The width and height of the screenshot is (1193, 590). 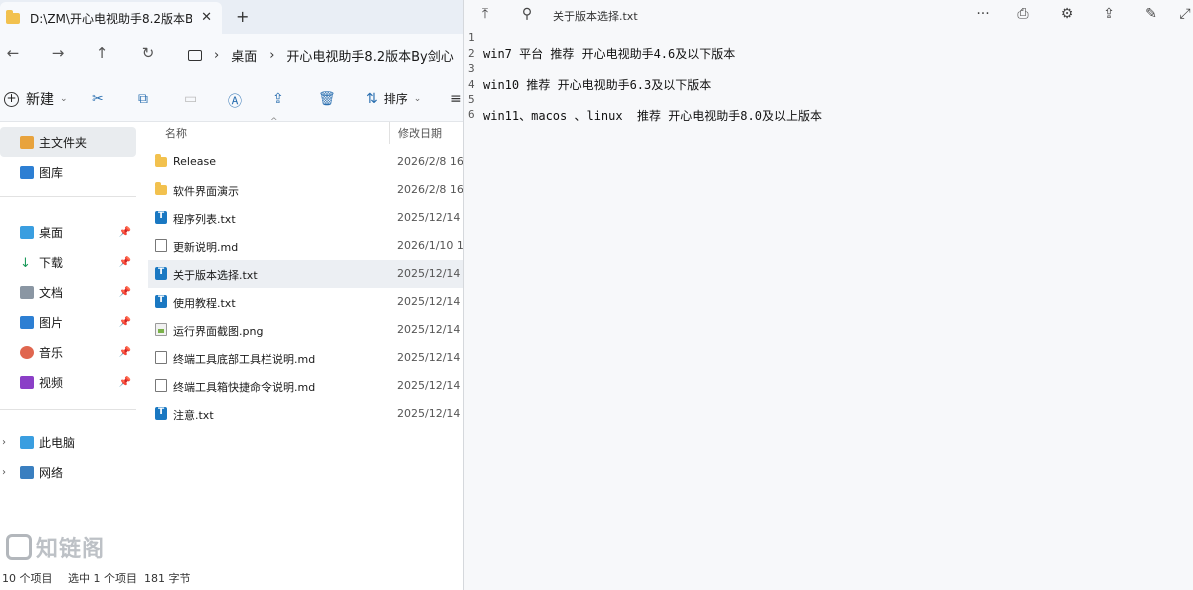 I want to click on file-name: 注意.txt, so click(x=193, y=415).